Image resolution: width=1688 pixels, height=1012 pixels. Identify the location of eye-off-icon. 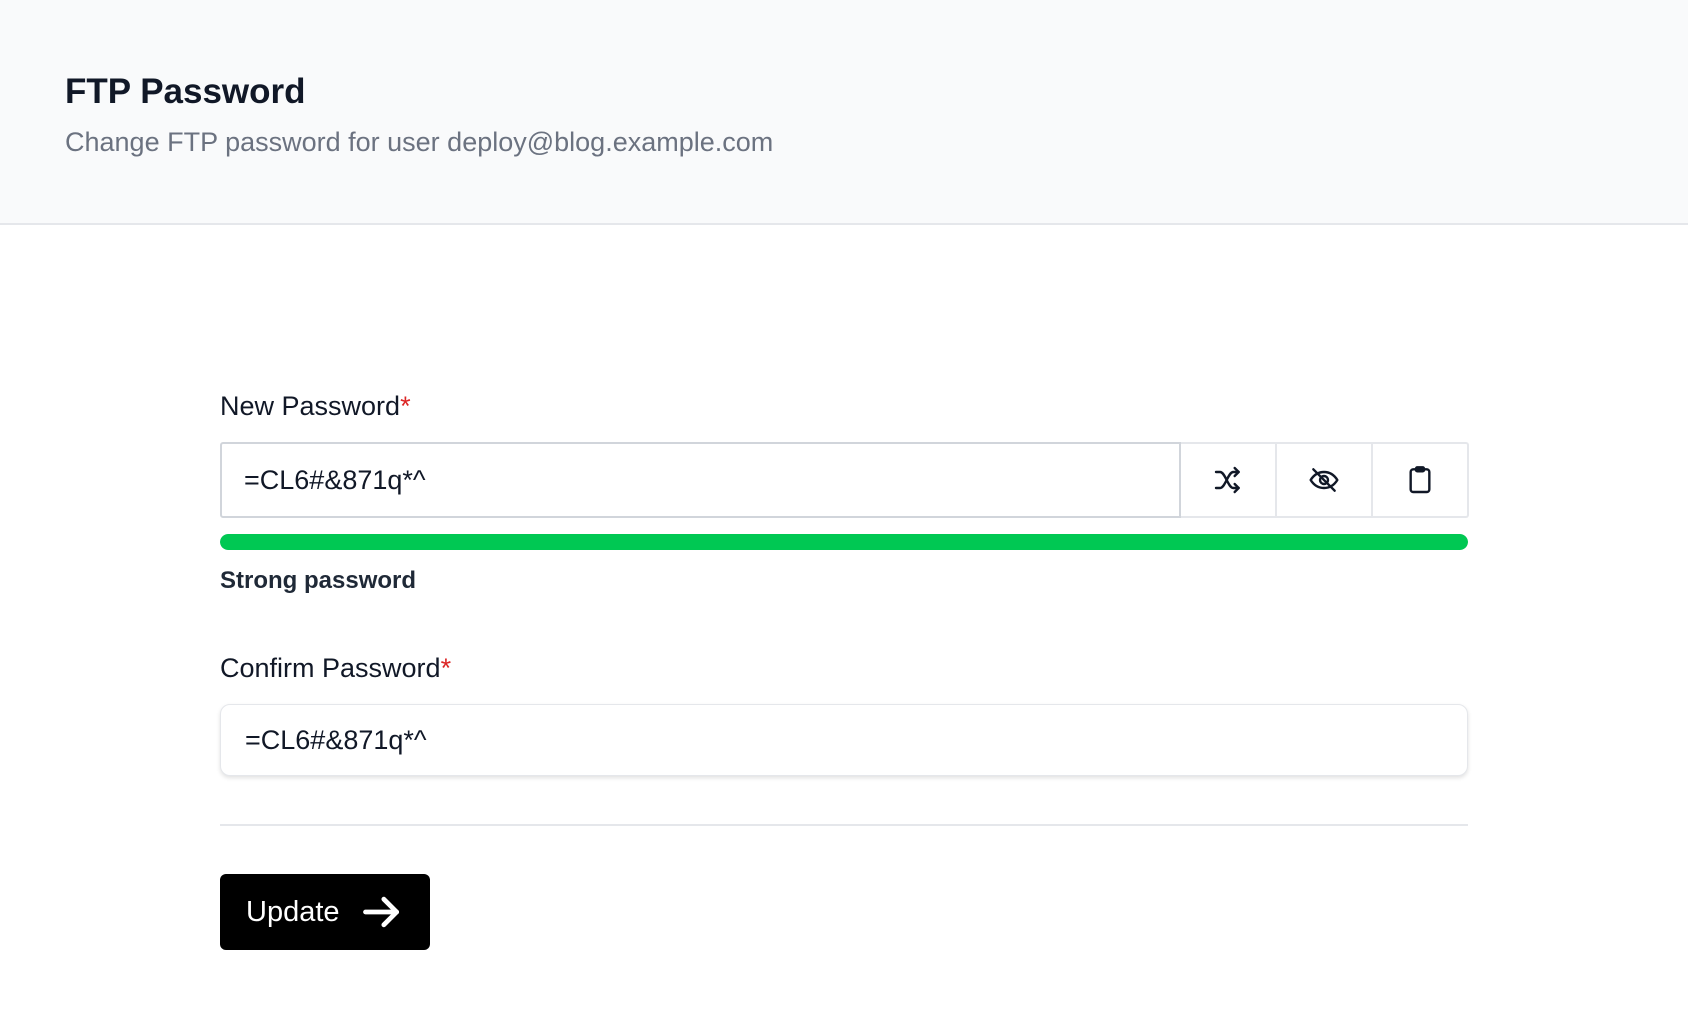
(1324, 480).